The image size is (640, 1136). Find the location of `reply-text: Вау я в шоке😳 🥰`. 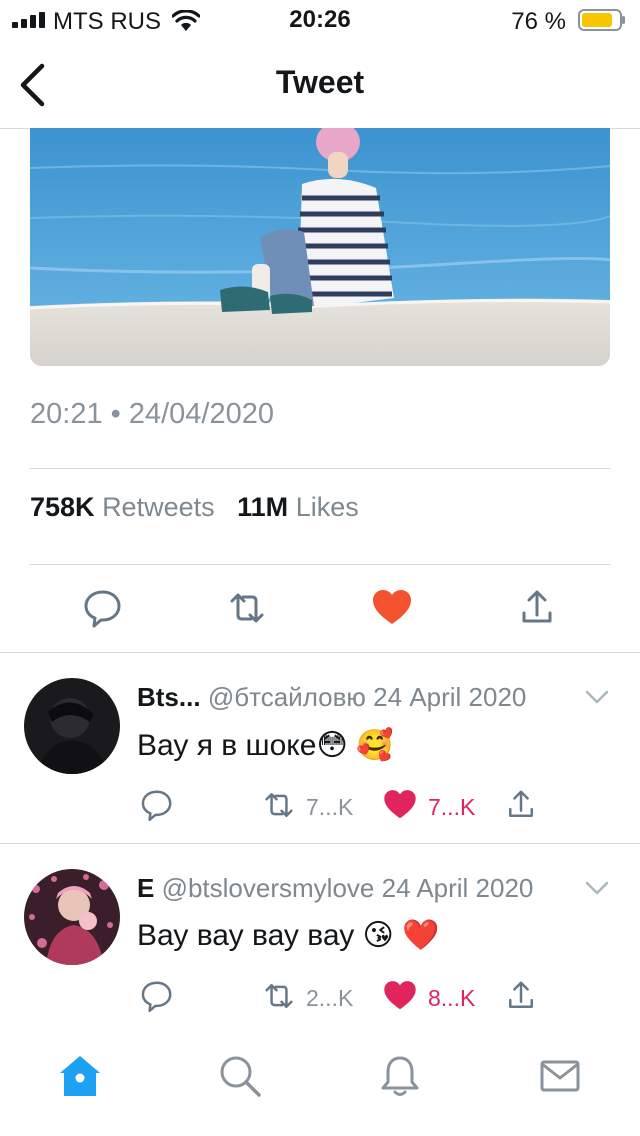

reply-text: Вау я в шоке😳 🥰 is located at coordinates (265, 745).